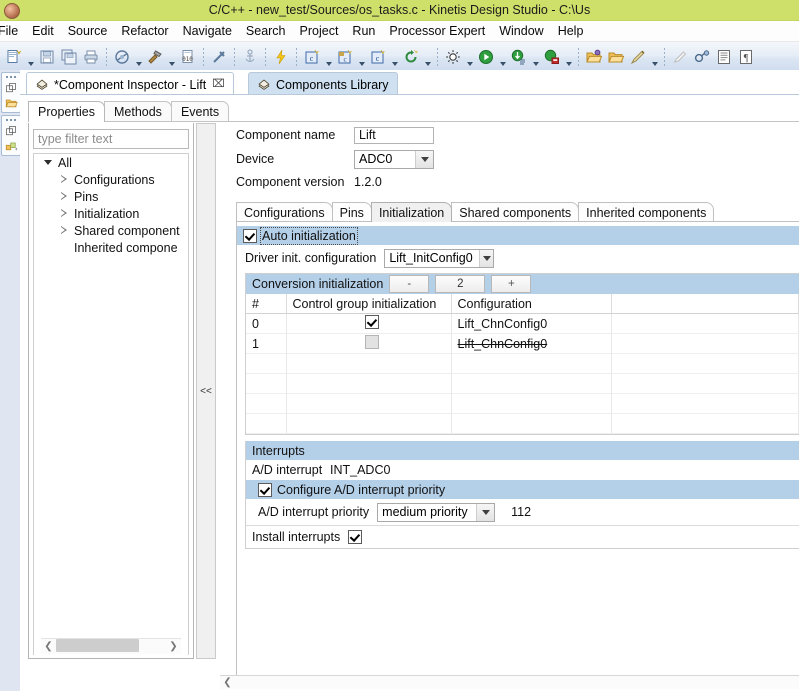 The height and width of the screenshot is (691, 799). Describe the element at coordinates (207, 31) in the screenshot. I see `menu-item-navigate: Navigate` at that location.